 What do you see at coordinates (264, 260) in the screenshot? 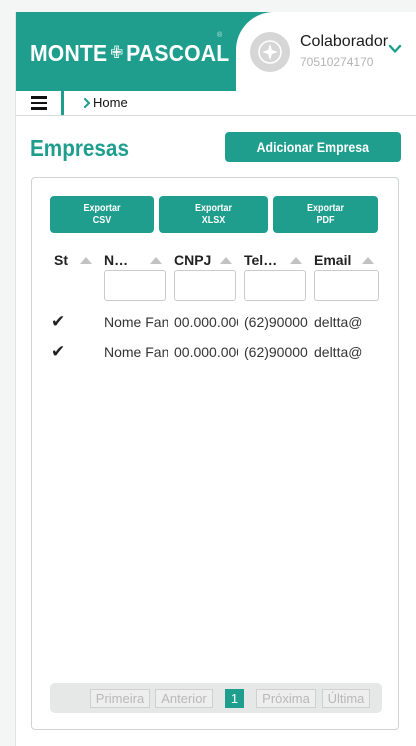
I see `column-header-phone: Telefone` at bounding box center [264, 260].